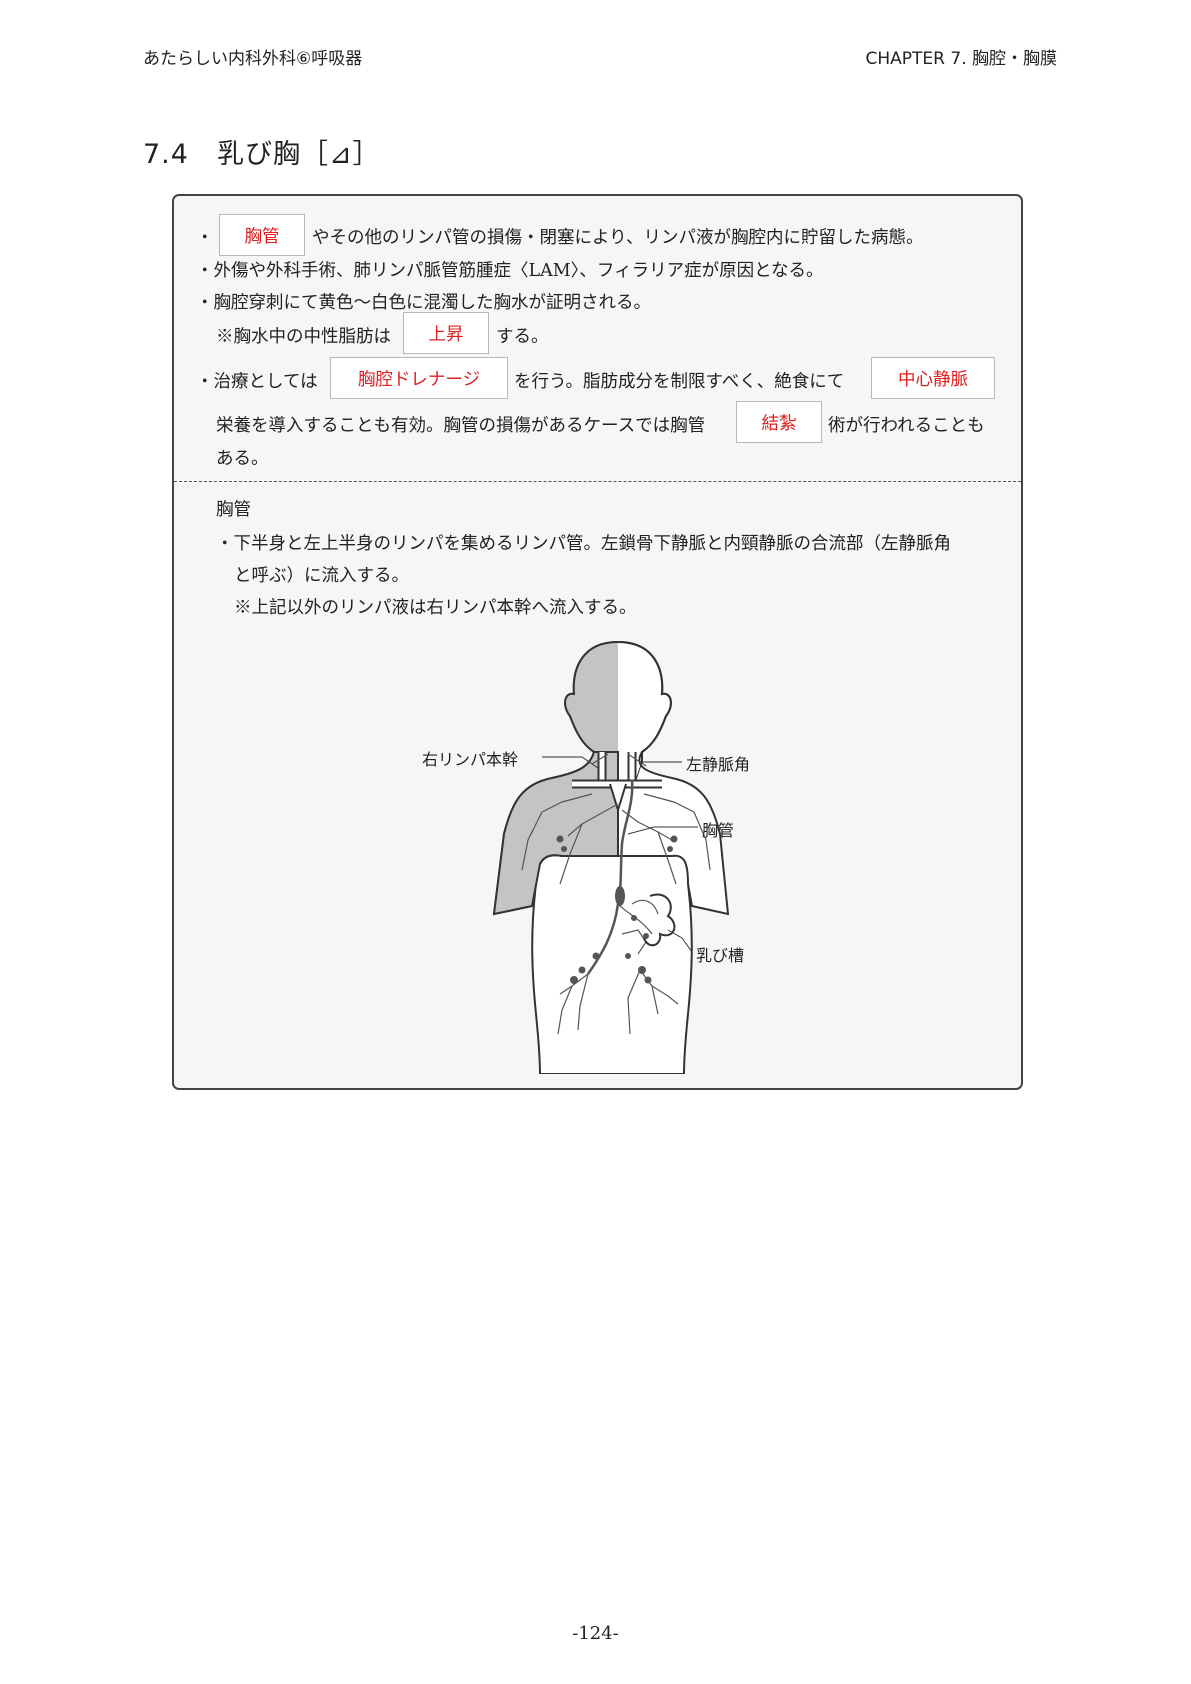 The width and height of the screenshot is (1191, 1684). What do you see at coordinates (522, 337) in the screenshot?
I see `note-text-end: する。` at bounding box center [522, 337].